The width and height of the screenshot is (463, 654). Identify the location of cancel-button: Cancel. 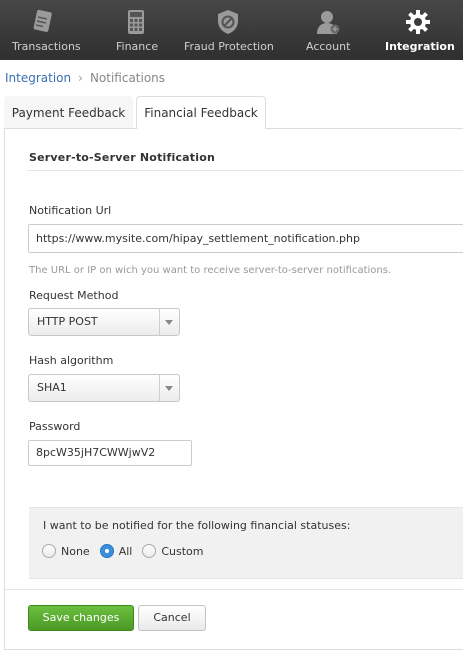
(172, 618).